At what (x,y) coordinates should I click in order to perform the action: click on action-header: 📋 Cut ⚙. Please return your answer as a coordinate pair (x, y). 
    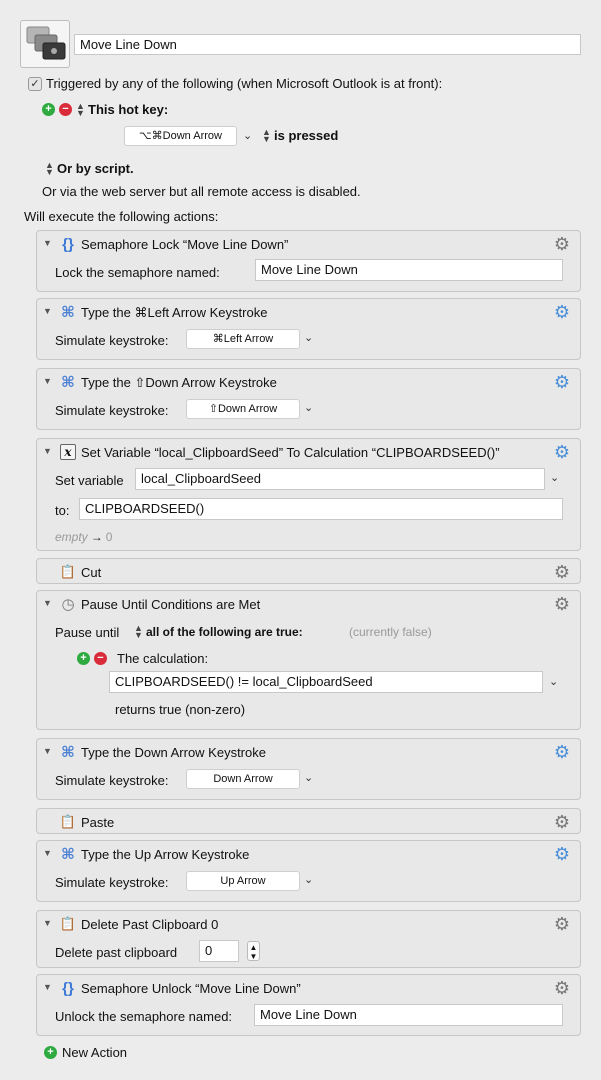
    Looking at the image, I should click on (308, 572).